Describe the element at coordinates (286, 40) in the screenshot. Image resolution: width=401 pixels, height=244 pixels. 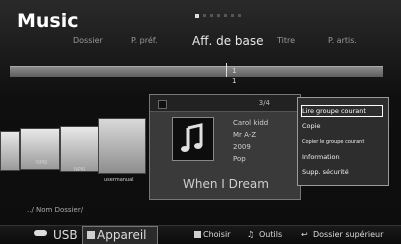
I see `tab-titre: Titre` at that location.